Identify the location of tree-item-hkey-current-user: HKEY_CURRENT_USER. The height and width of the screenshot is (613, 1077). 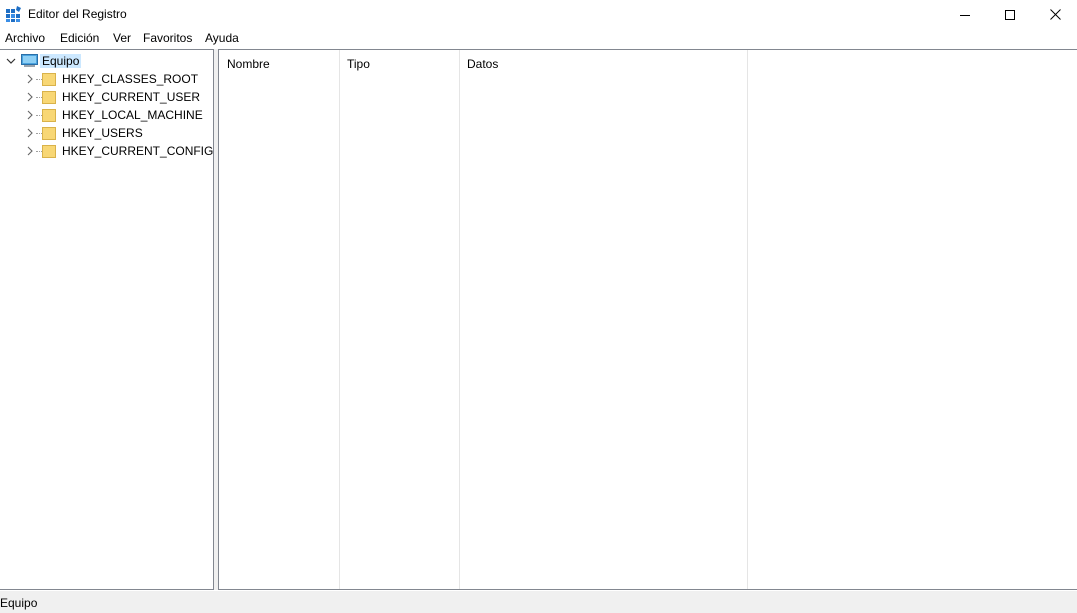
(106, 97).